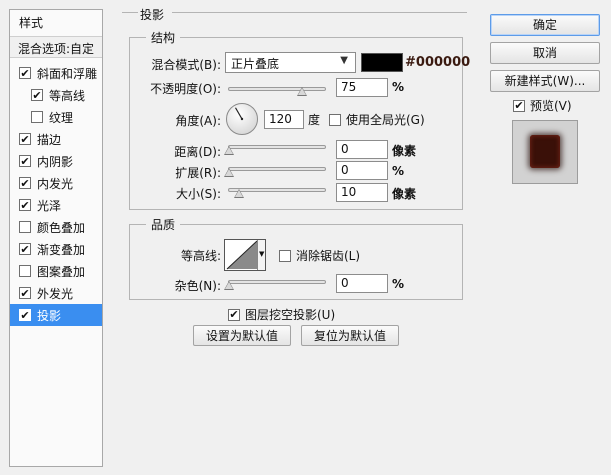 The image size is (611, 475). Describe the element at coordinates (49, 315) in the screenshot. I see `style-list-item-label: 投影` at that location.